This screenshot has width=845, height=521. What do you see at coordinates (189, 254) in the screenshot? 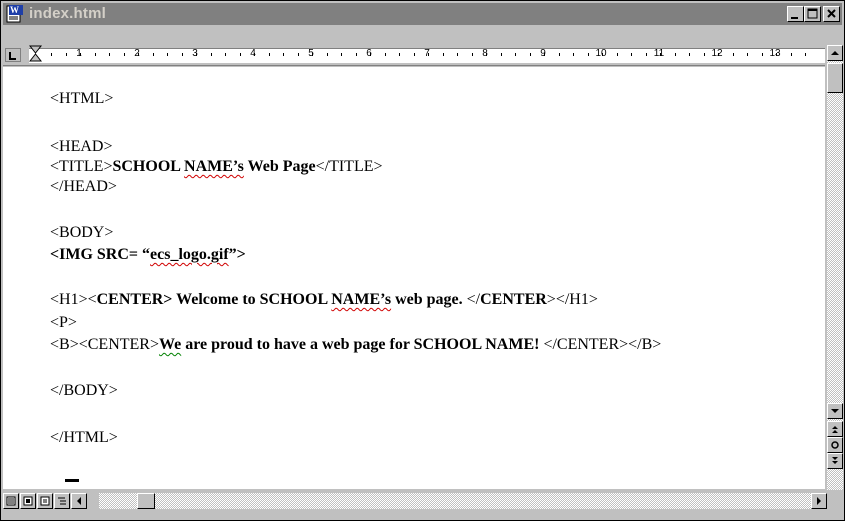
I see `spelling-error: ecs_logo.gif` at bounding box center [189, 254].